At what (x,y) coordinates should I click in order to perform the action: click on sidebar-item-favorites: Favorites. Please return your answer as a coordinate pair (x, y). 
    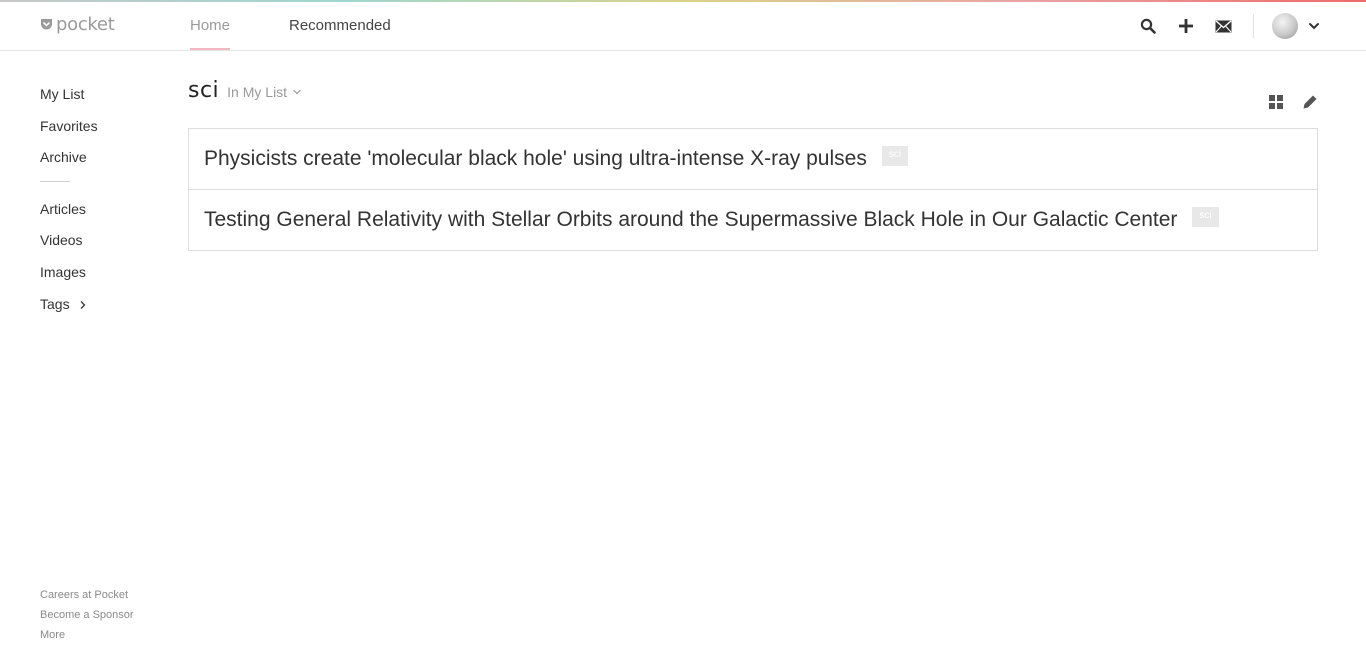
    Looking at the image, I should click on (69, 126).